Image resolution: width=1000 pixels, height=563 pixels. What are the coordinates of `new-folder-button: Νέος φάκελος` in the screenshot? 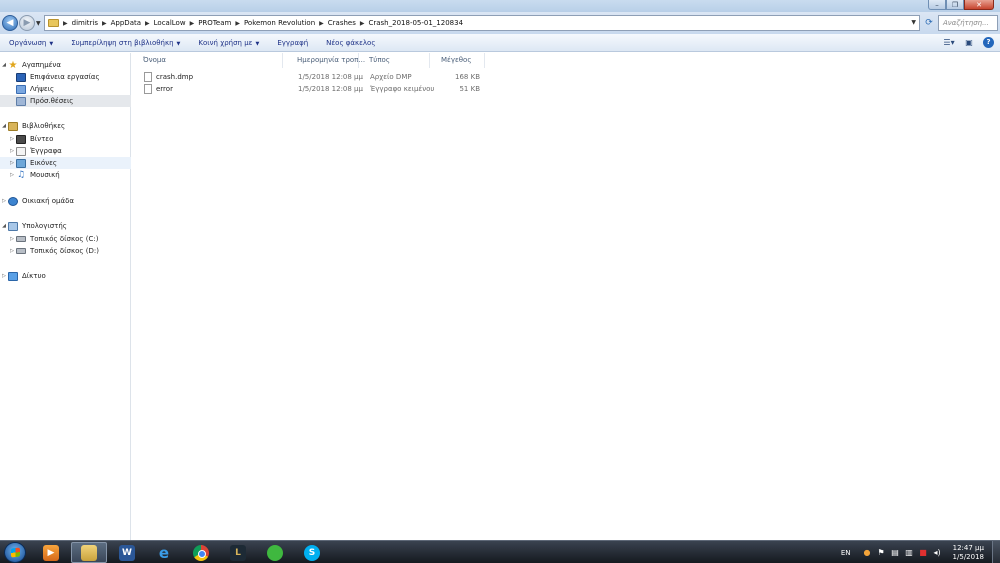 It's located at (350, 43).